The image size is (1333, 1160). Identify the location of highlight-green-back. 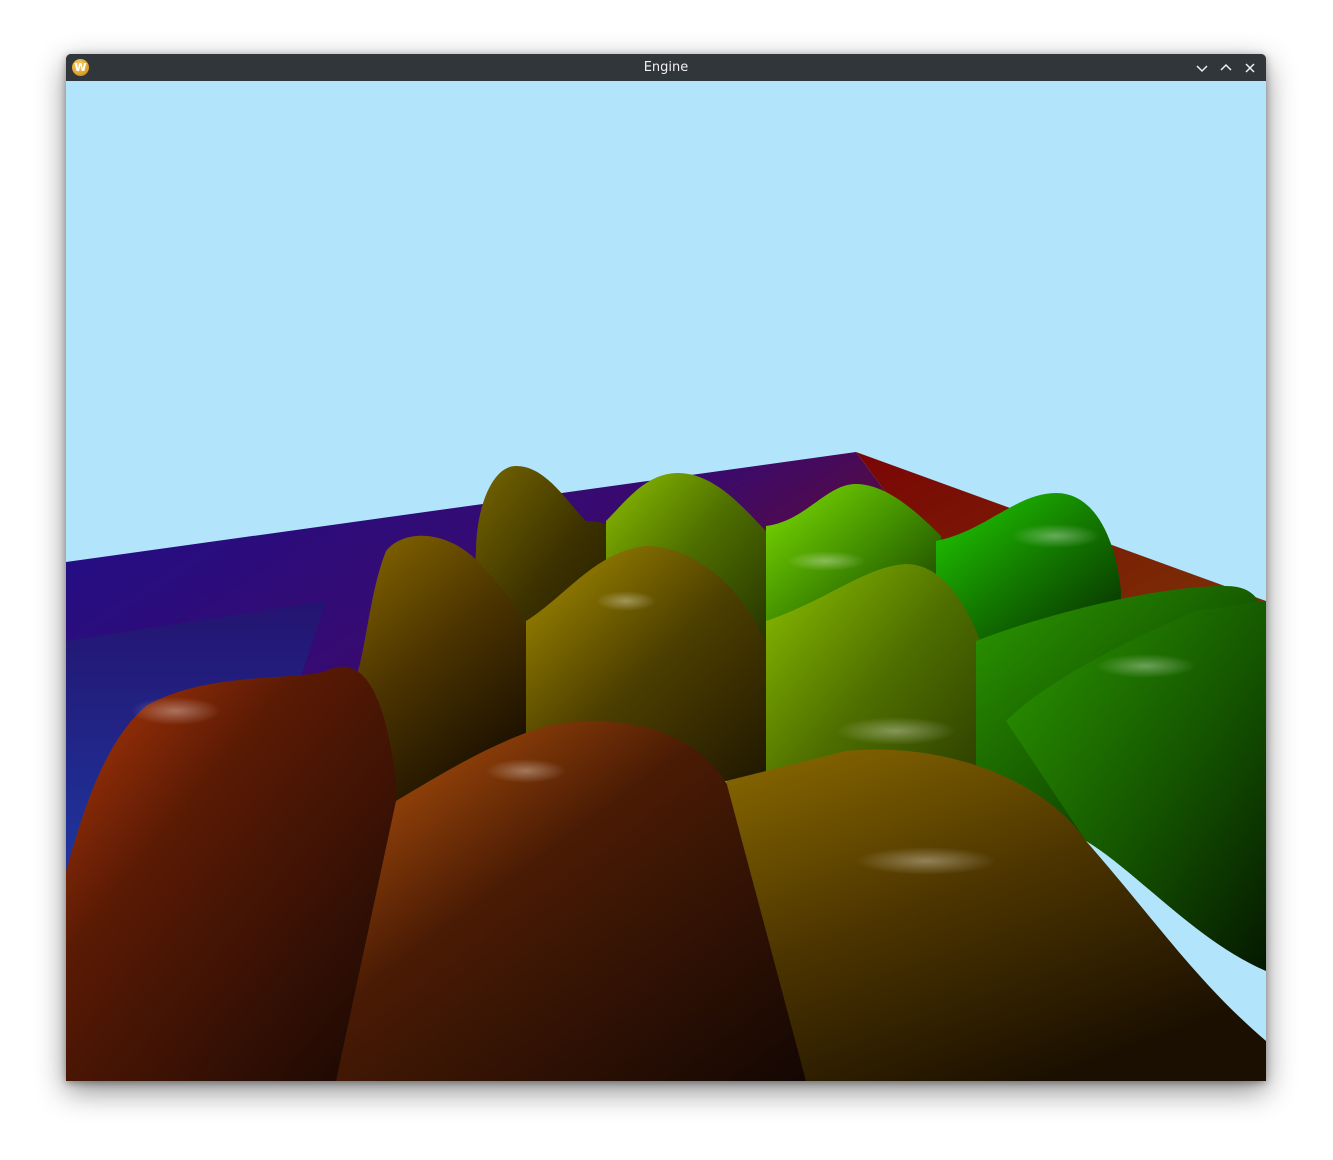
(1056, 536).